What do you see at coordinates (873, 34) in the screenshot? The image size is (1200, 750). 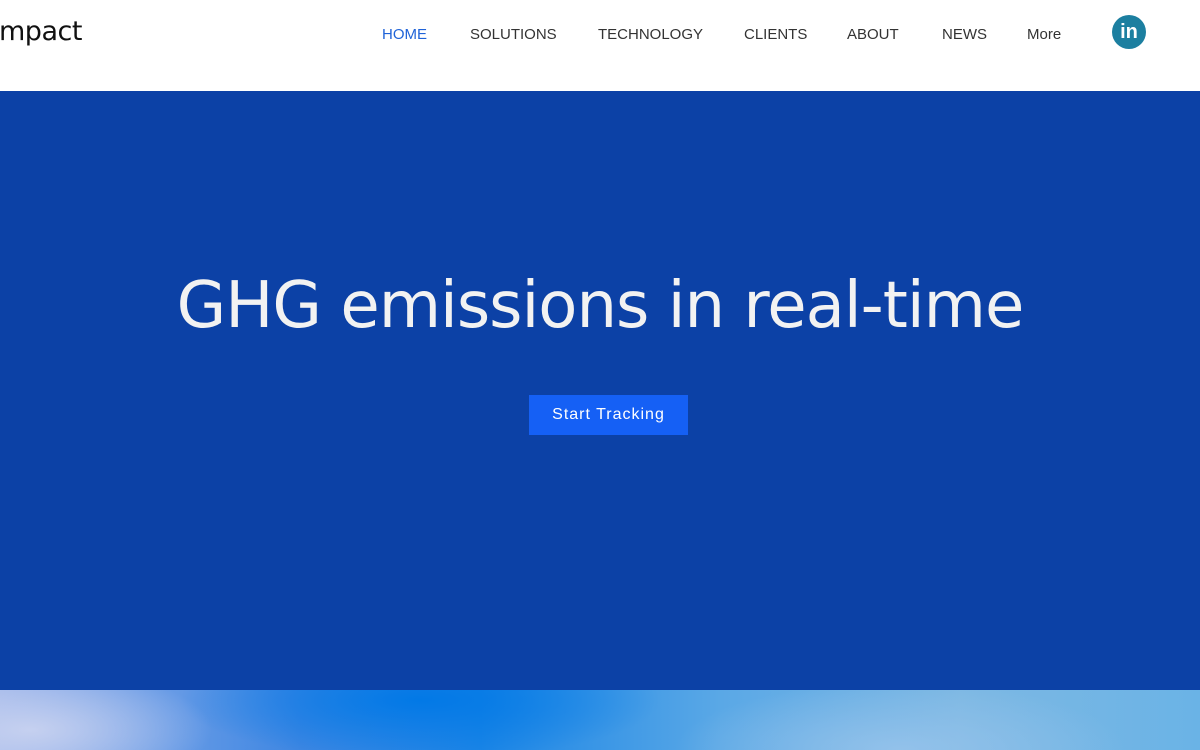 I see `nav-about: ABOUT` at bounding box center [873, 34].